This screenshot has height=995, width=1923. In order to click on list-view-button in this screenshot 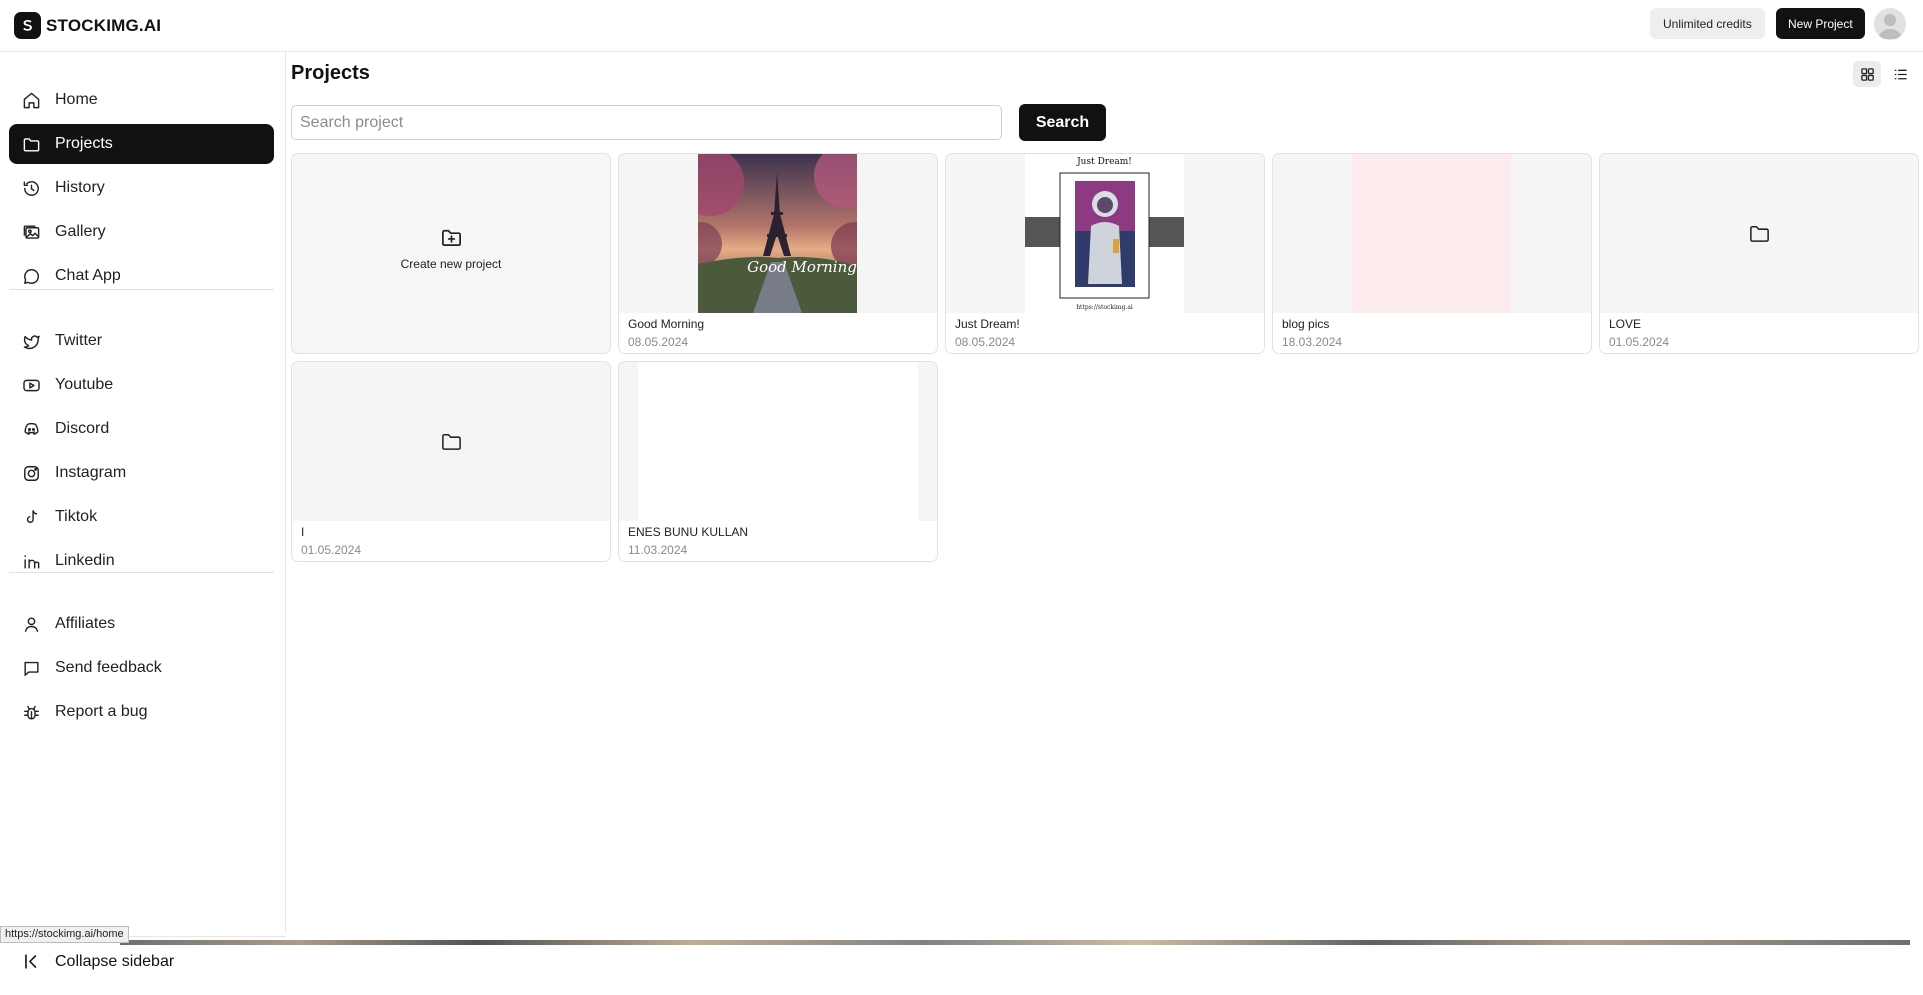, I will do `click(1900, 74)`.